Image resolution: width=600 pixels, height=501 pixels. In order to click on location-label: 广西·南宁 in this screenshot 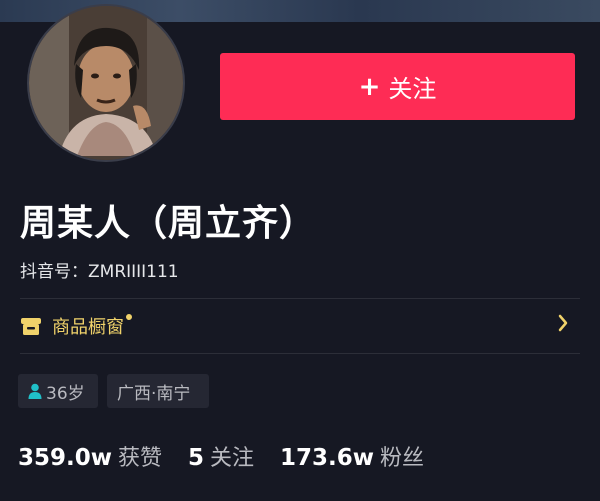, I will do `click(154, 393)`.